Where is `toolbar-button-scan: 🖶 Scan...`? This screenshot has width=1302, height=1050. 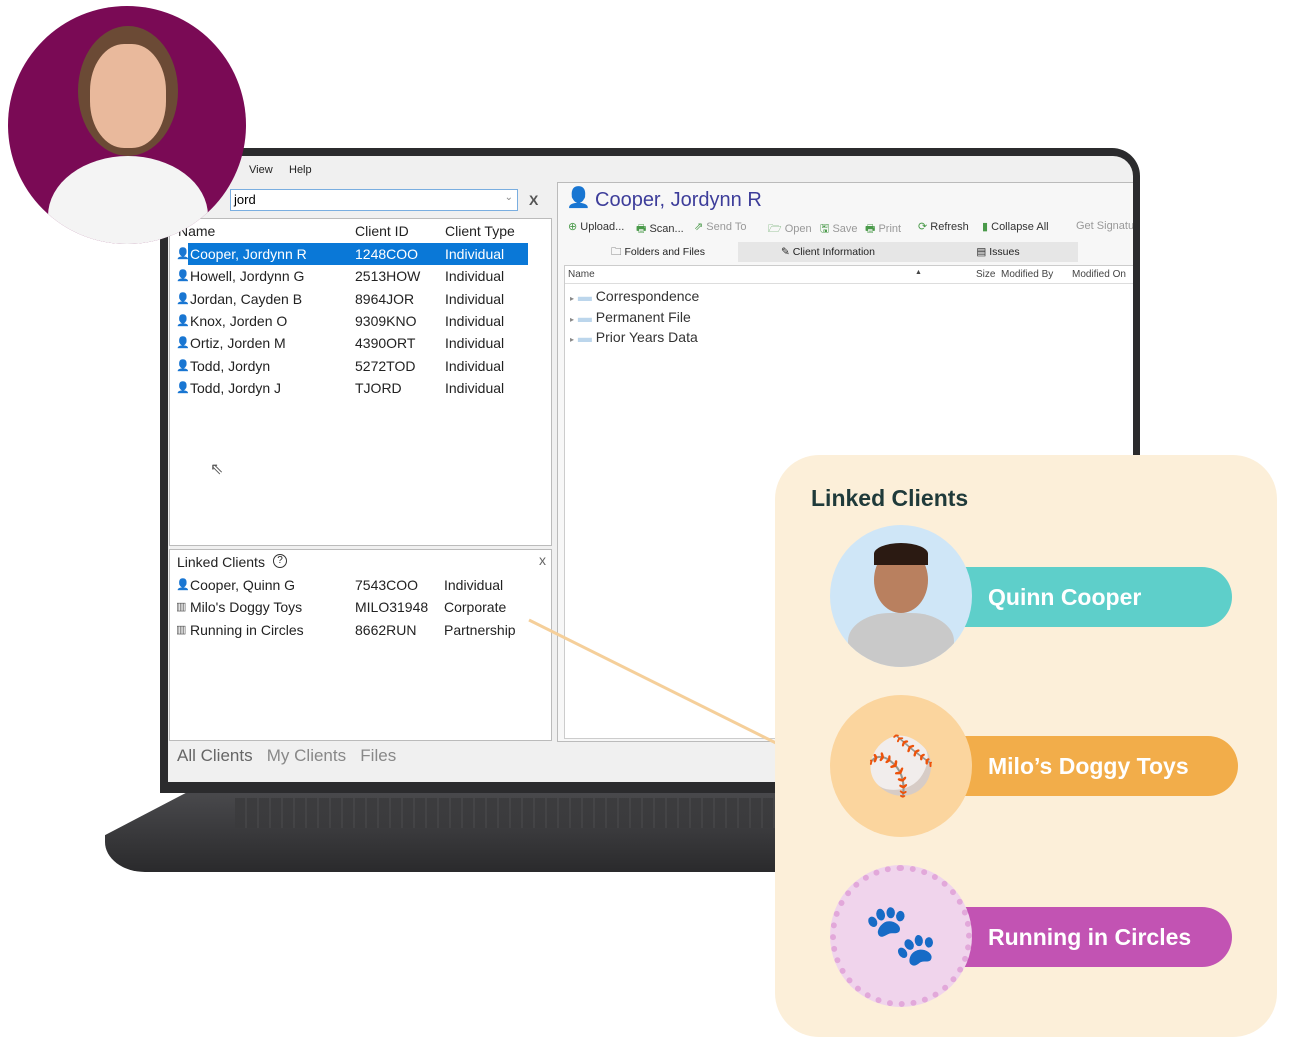 toolbar-button-scan: 🖶 Scan... is located at coordinates (660, 229).